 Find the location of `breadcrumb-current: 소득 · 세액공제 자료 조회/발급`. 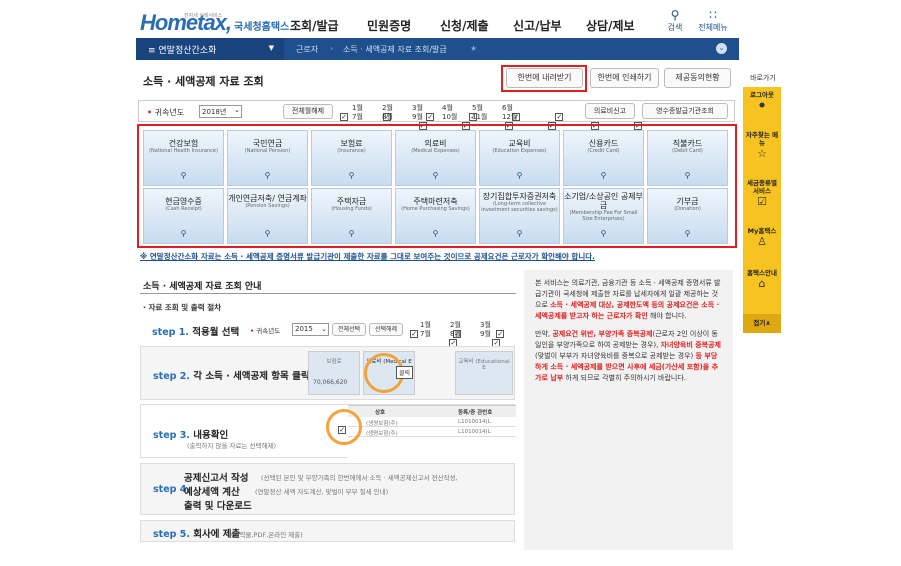

breadcrumb-current: 소득 · 세액공제 자료 조회/발급 is located at coordinates (395, 49).